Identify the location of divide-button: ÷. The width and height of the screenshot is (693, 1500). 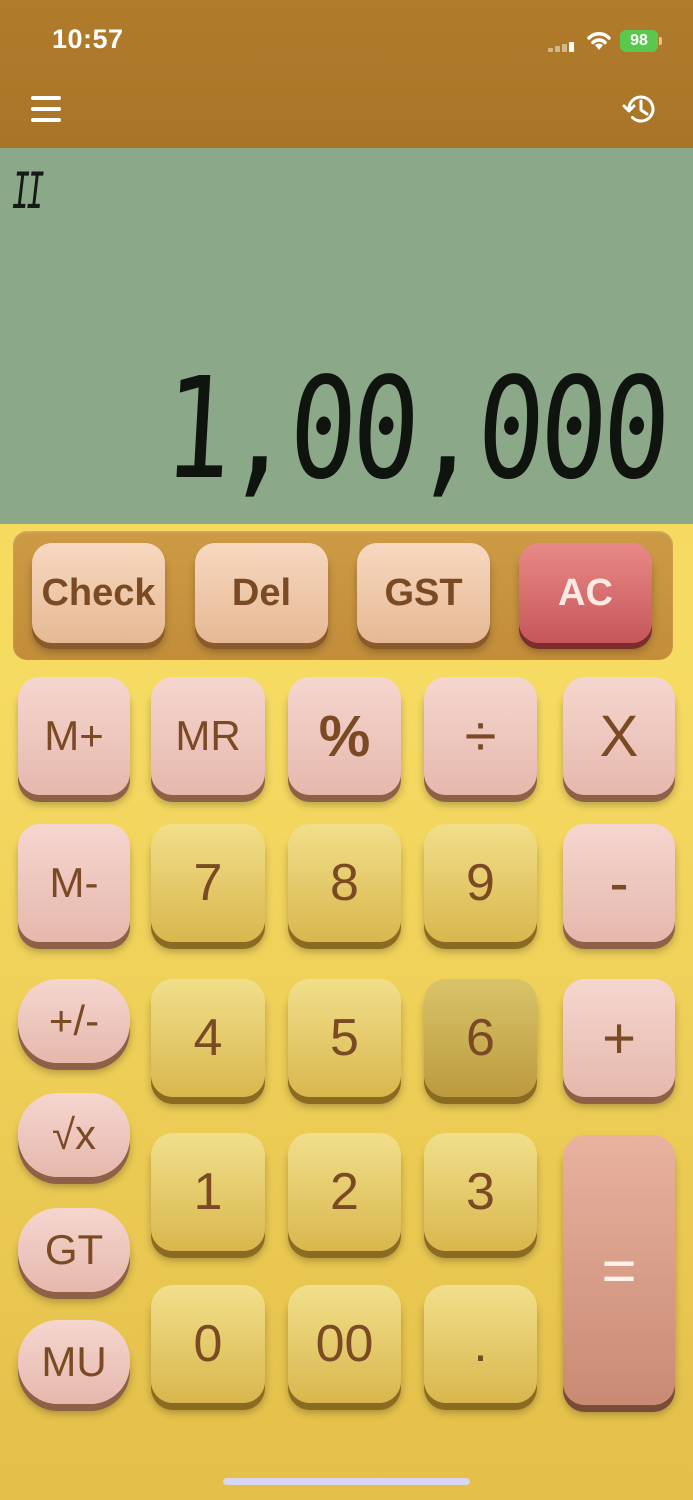
(480, 736).